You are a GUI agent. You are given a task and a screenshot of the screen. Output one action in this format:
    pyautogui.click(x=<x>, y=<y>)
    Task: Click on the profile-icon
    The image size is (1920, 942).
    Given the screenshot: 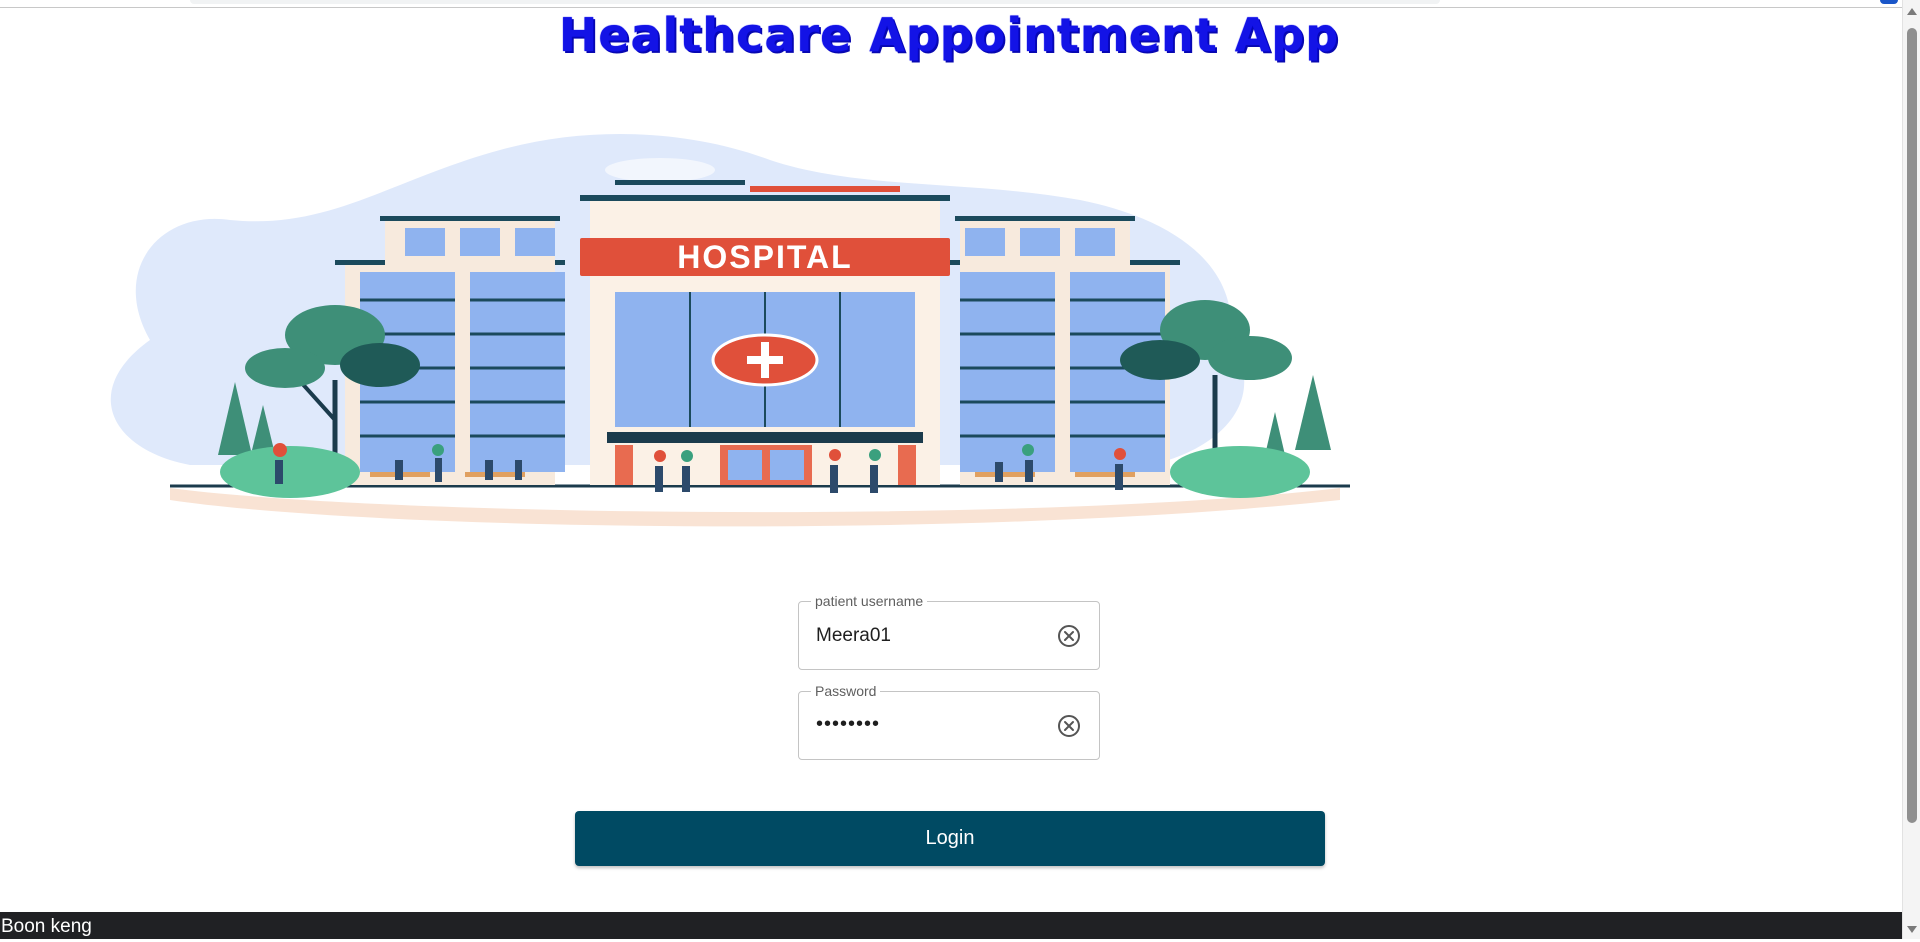 What is the action you would take?
    pyautogui.click(x=1889, y=2)
    